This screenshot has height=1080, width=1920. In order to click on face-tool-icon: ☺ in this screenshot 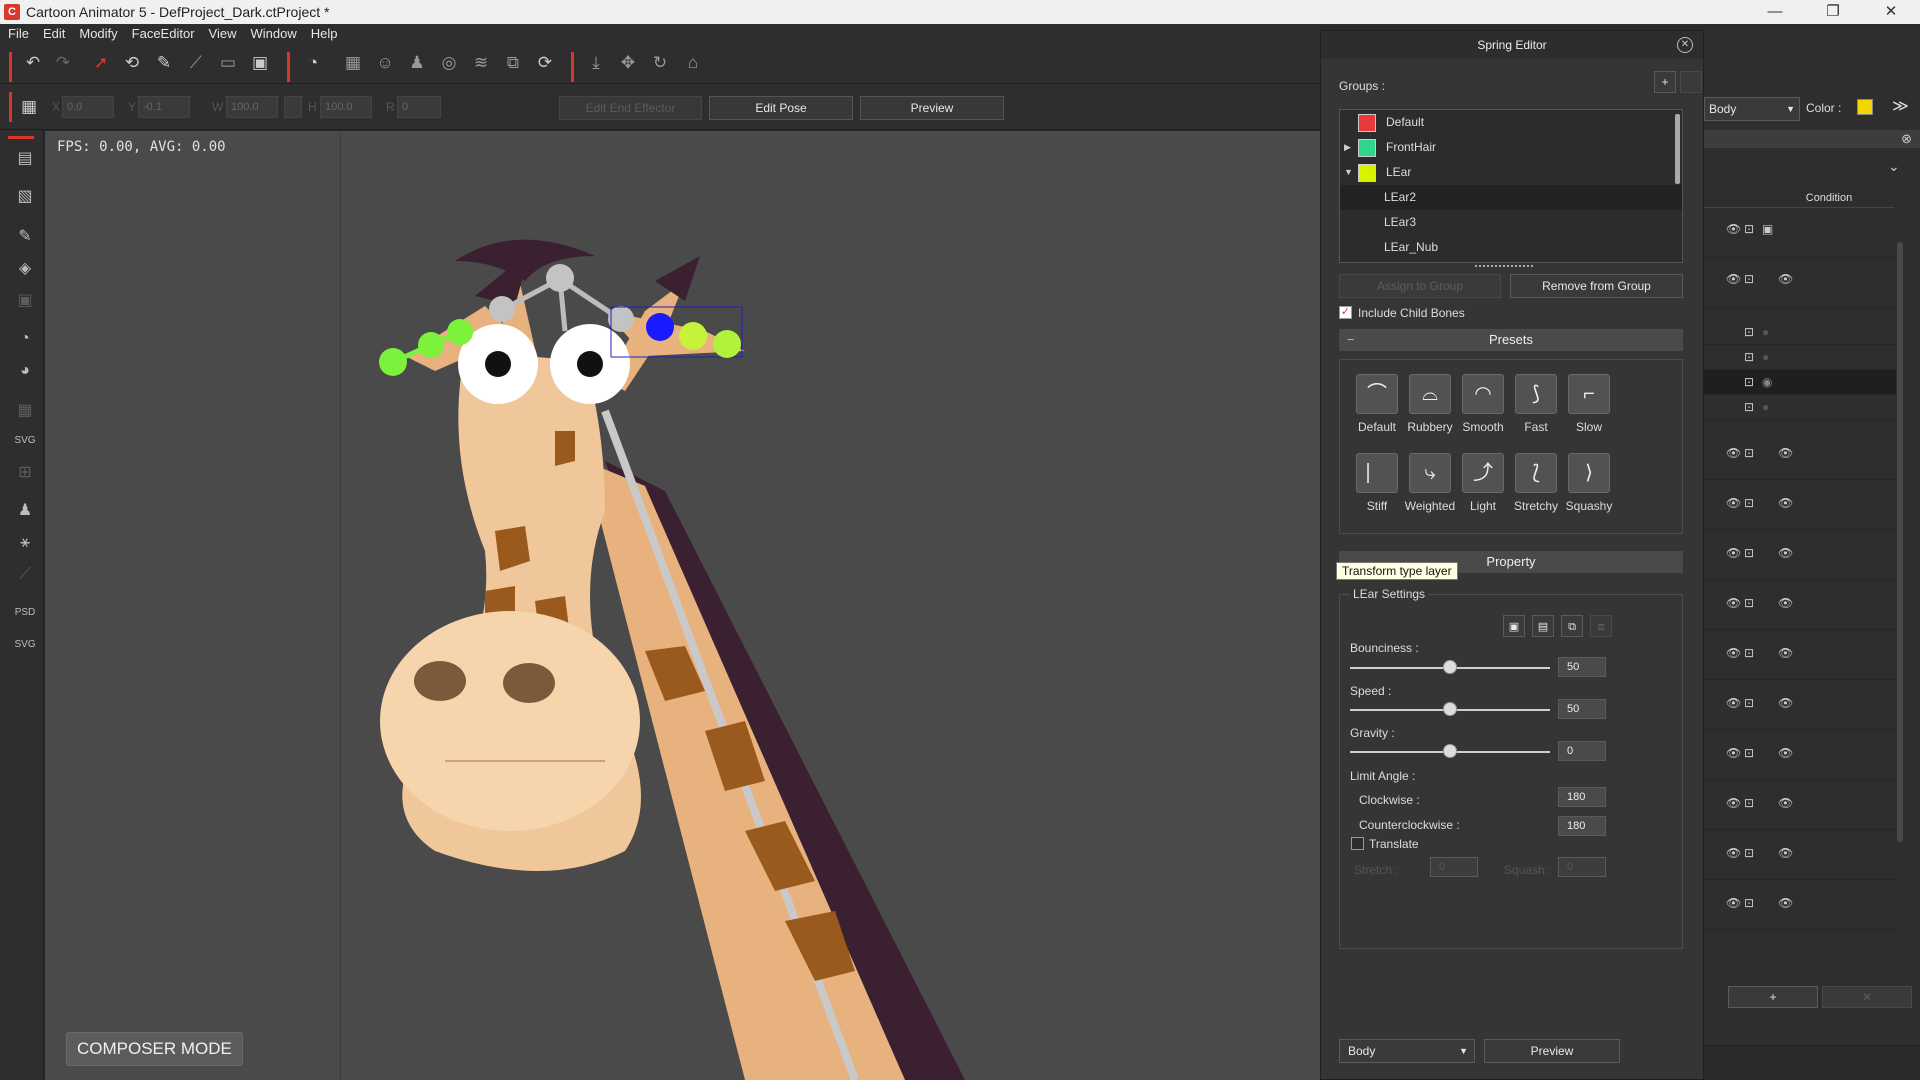, I will do `click(385, 63)`.